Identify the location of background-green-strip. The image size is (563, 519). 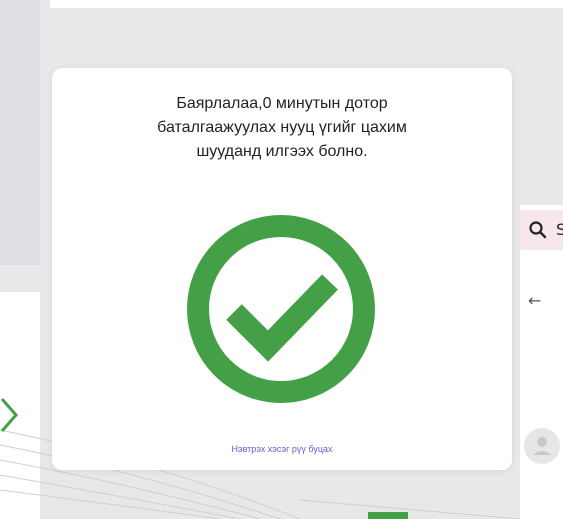
(388, 515).